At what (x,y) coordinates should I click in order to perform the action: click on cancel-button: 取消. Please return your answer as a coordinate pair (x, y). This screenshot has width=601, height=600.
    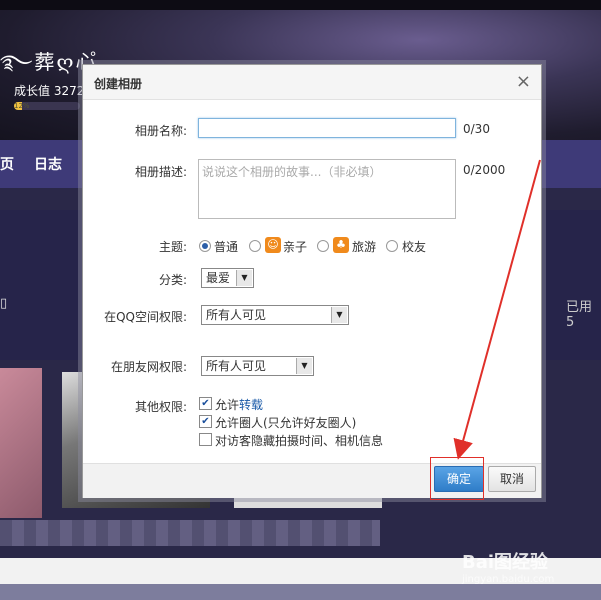
    Looking at the image, I should click on (512, 479).